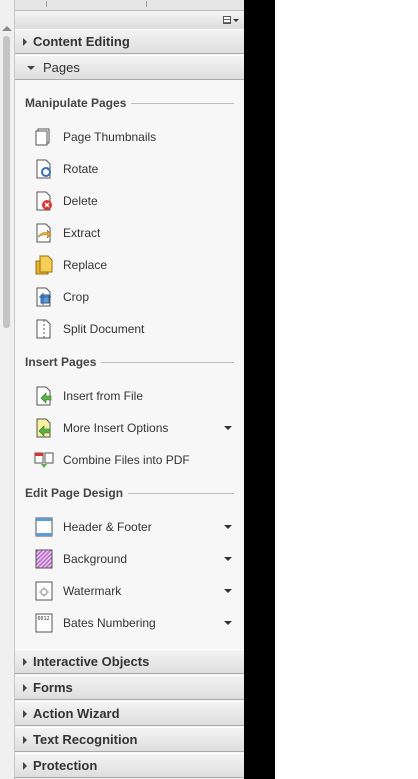  I want to click on panel-header, so click(129, 20).